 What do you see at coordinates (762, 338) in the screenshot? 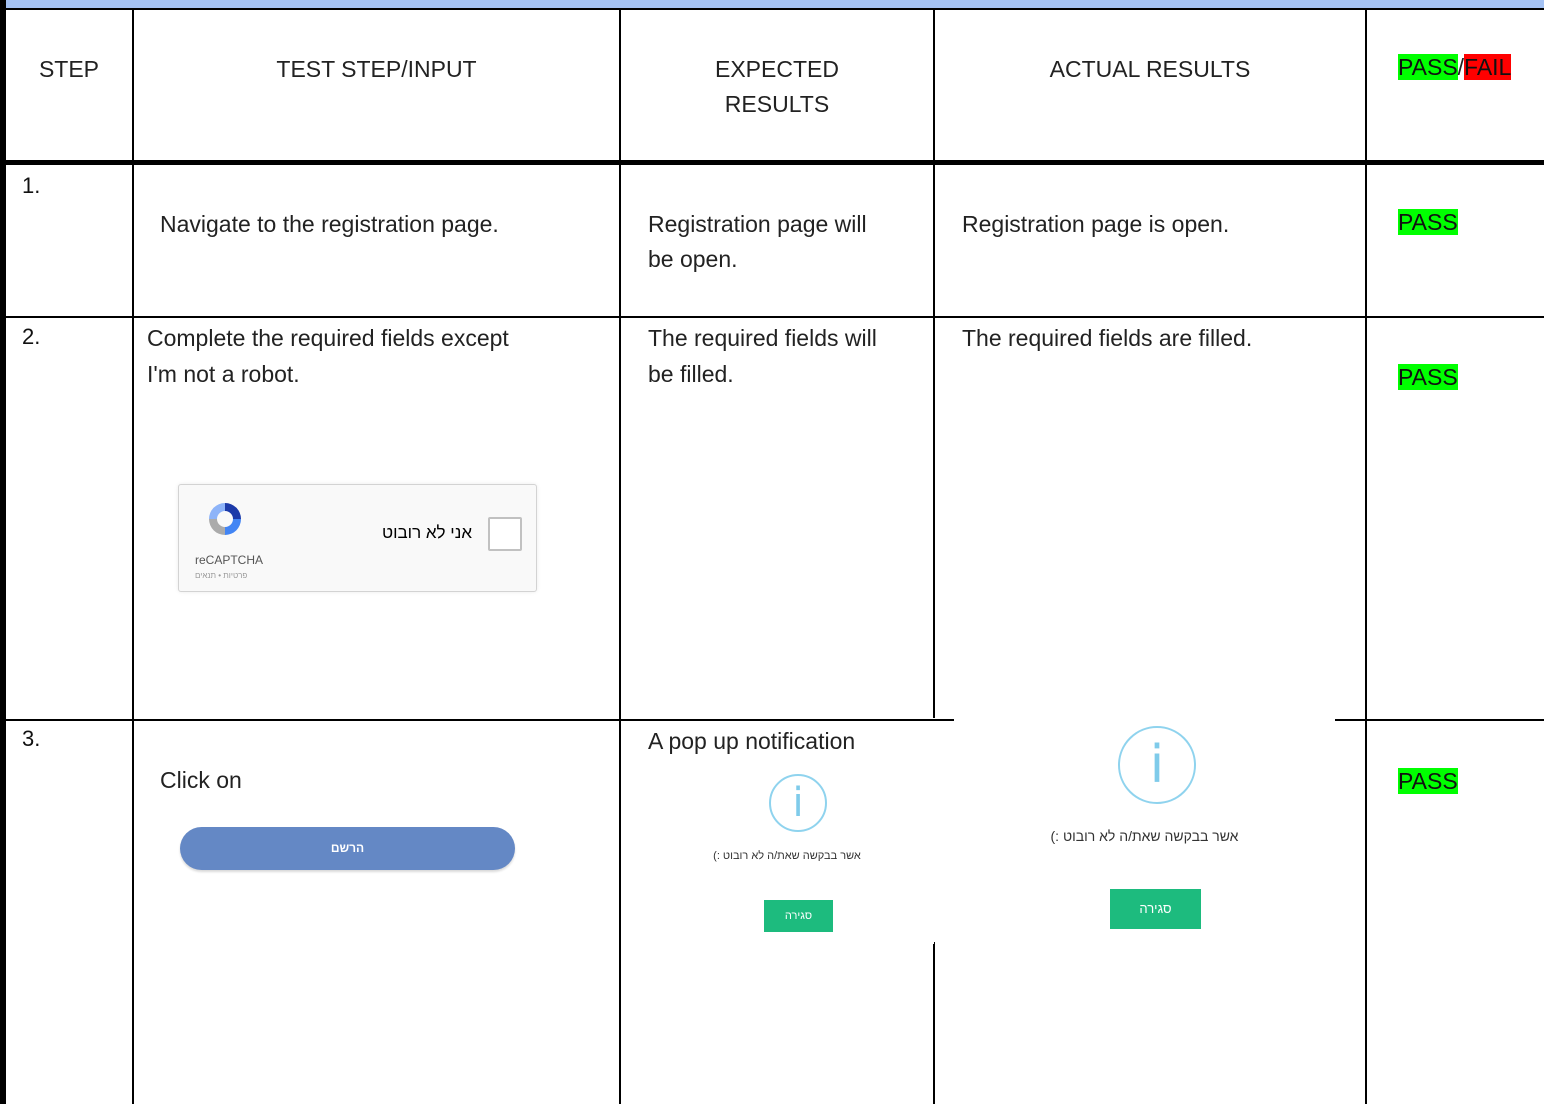
I see `row-2-expected-line1: The required fields will` at bounding box center [762, 338].